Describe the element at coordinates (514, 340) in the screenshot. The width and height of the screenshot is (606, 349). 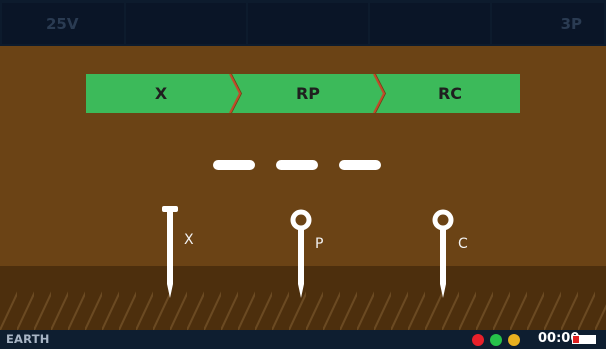
I see `yellow-status-icon` at that location.